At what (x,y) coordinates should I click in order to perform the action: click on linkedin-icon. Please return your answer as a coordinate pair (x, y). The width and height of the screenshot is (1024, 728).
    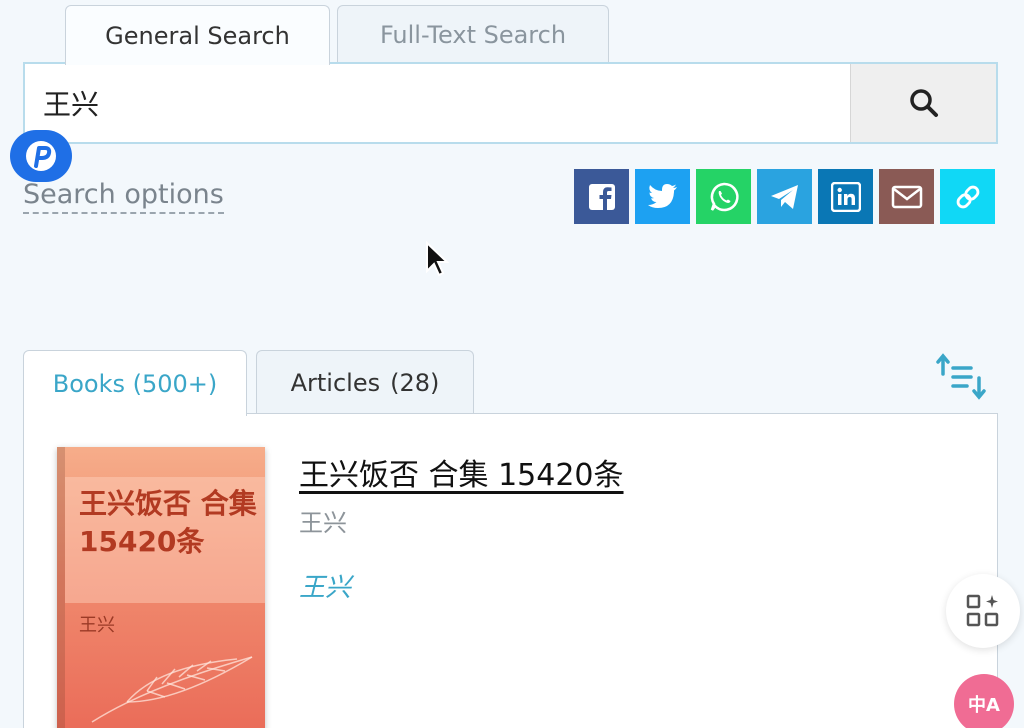
    Looking at the image, I should click on (845, 196).